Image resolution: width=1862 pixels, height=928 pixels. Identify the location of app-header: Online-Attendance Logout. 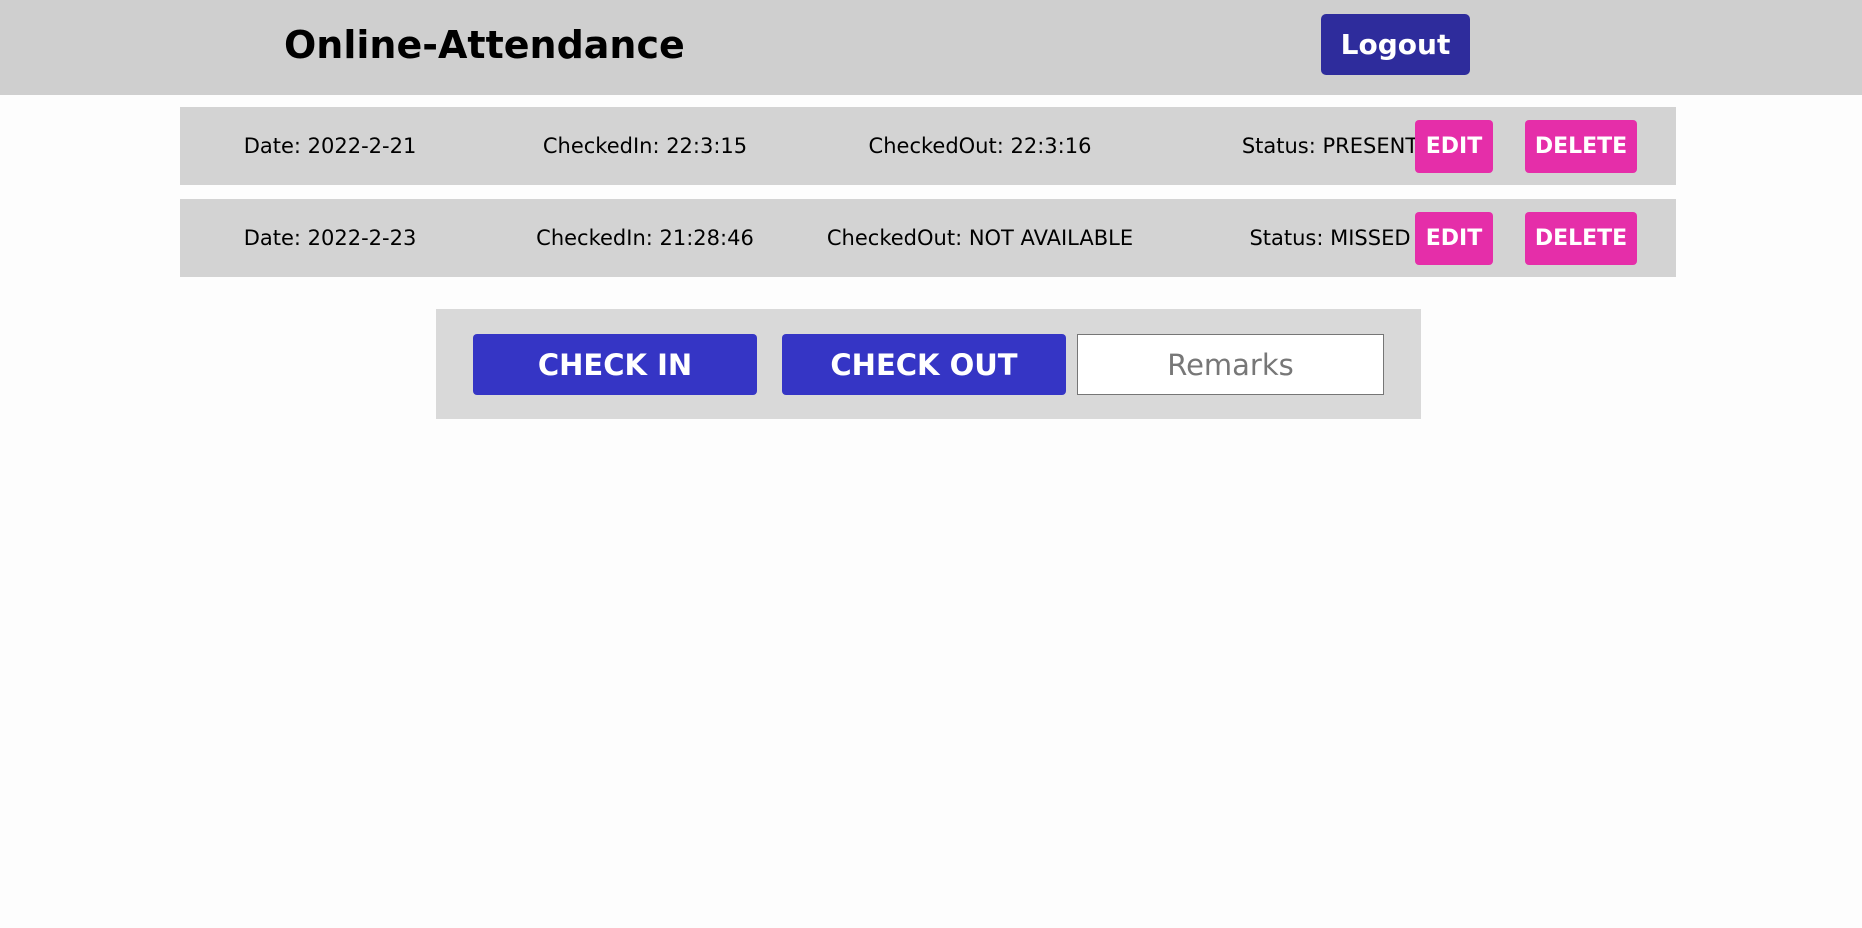
(931, 47).